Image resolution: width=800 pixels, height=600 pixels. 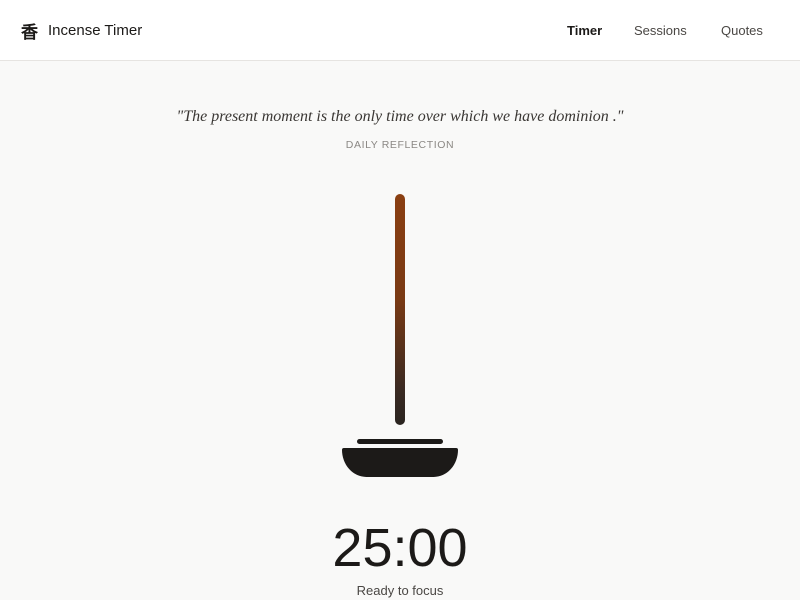 I want to click on incense-holder-plate, so click(x=400, y=441).